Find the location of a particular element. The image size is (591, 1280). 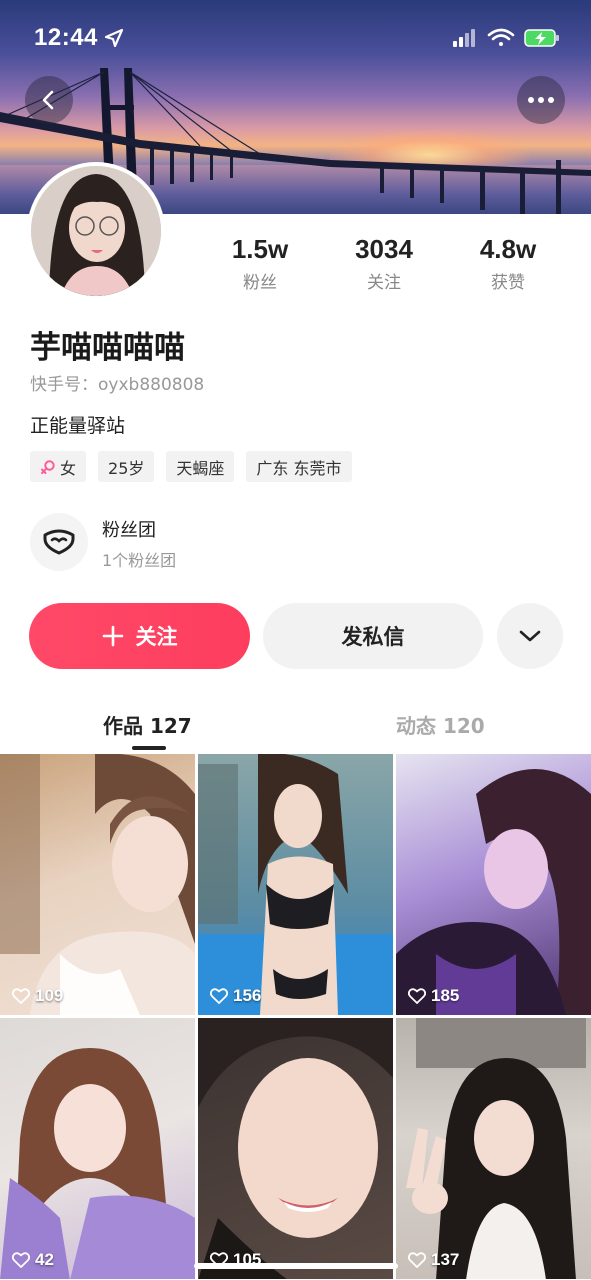

tile-likes-count: 109 is located at coordinates (49, 995).